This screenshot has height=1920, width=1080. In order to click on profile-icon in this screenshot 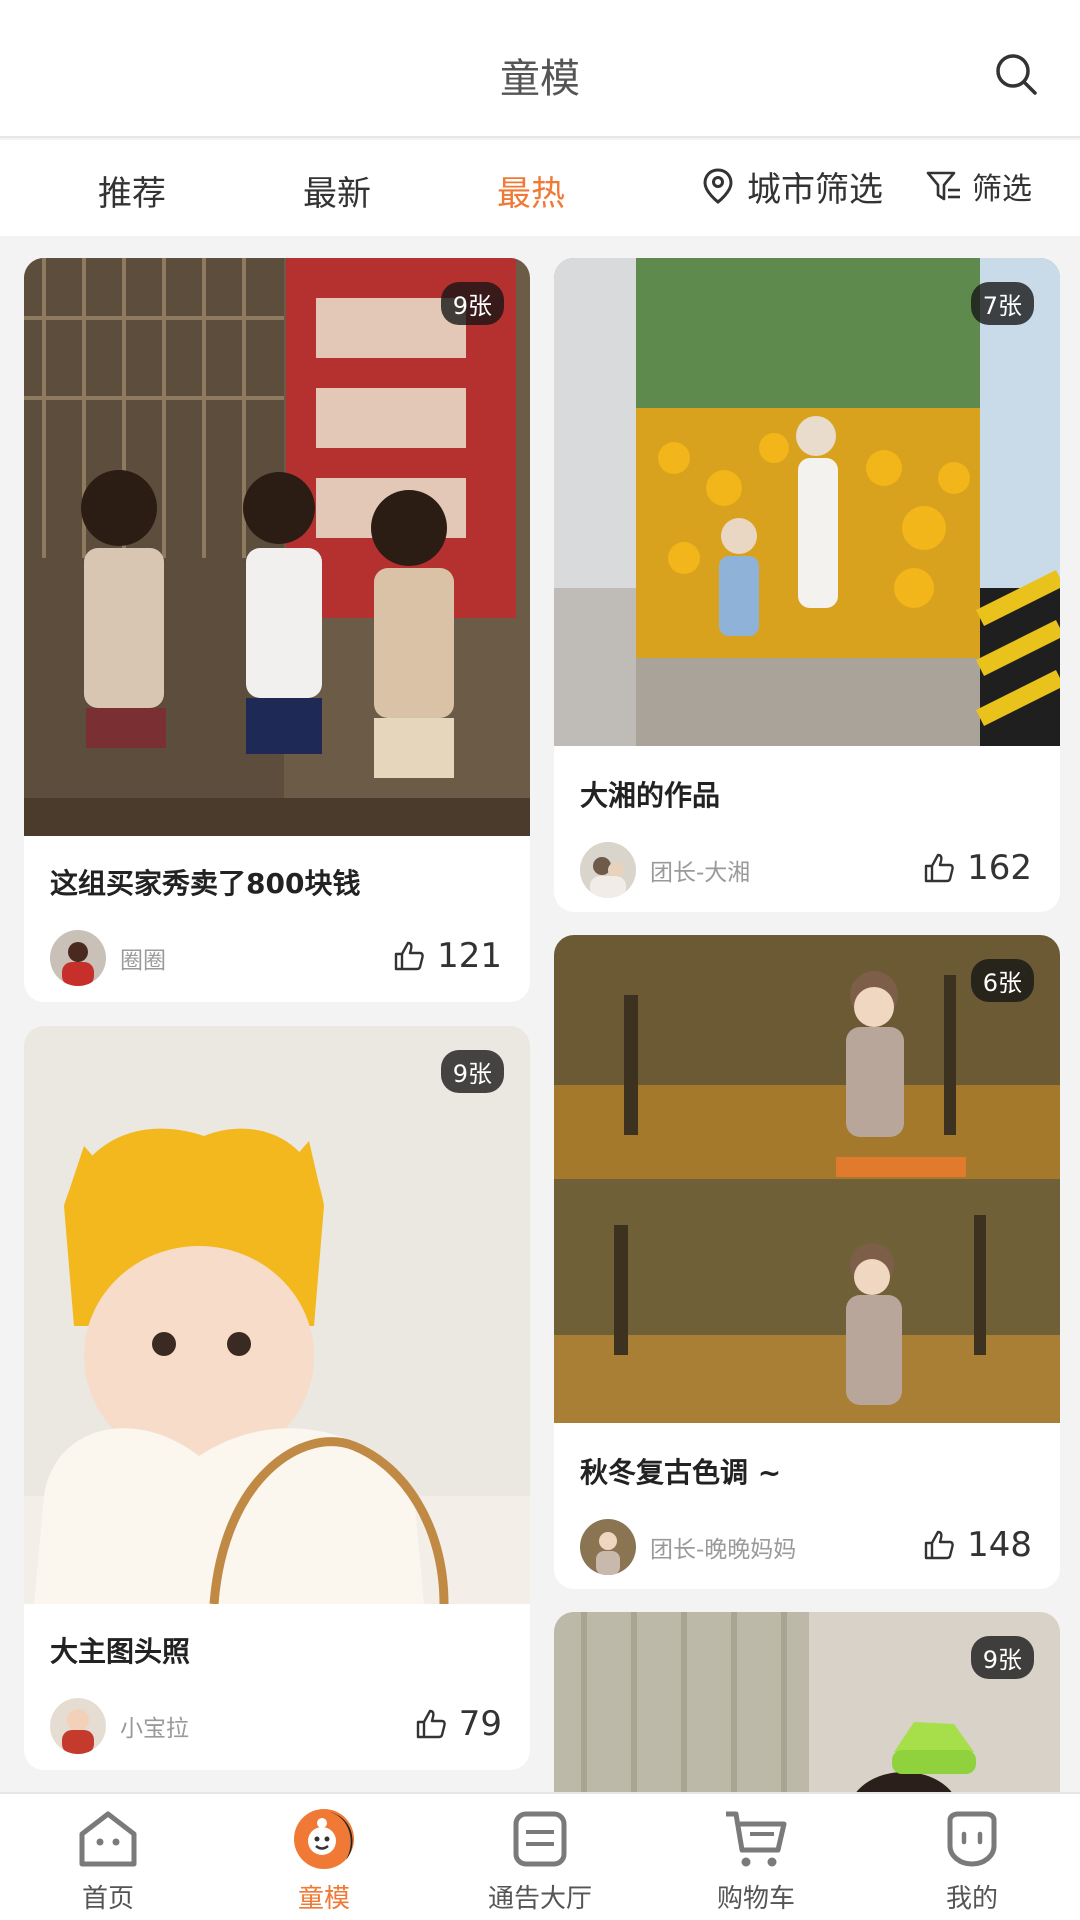, I will do `click(972, 1839)`.